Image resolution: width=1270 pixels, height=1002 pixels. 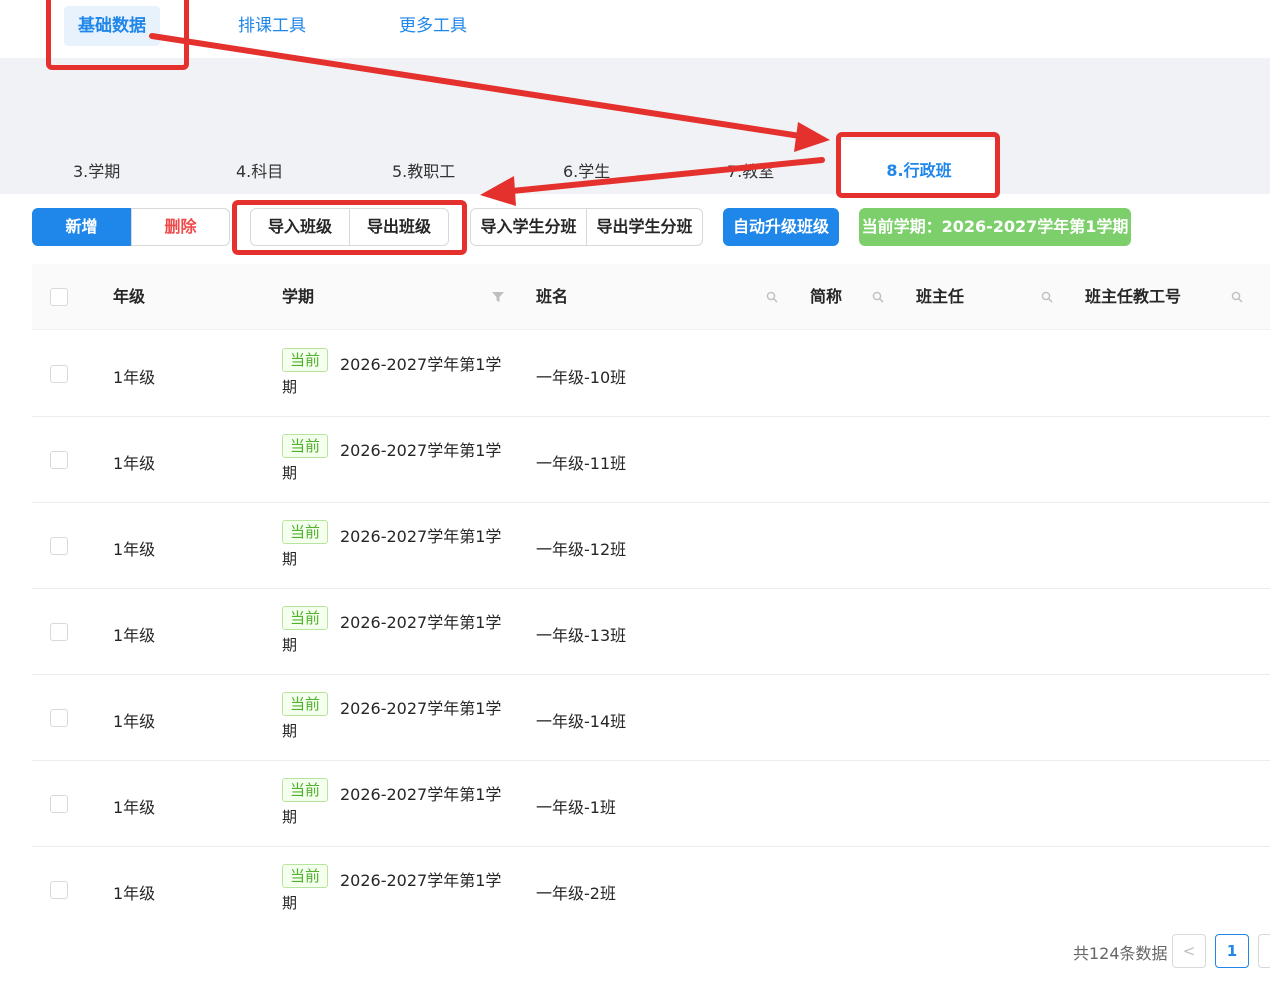 I want to click on delete-button: 删除, so click(x=180, y=227).